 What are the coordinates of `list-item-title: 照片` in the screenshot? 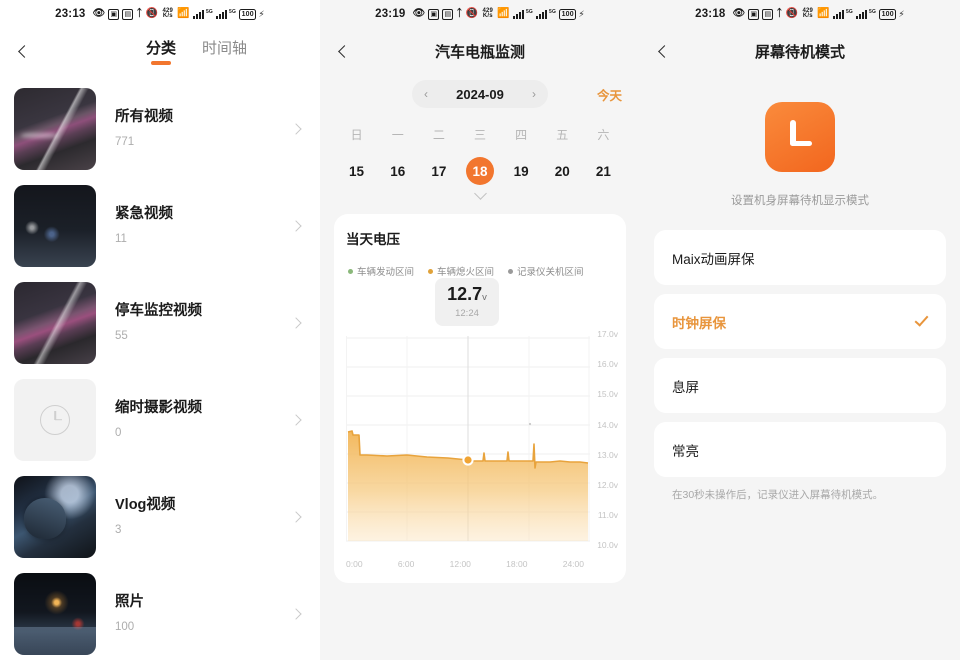 It's located at (129, 601).